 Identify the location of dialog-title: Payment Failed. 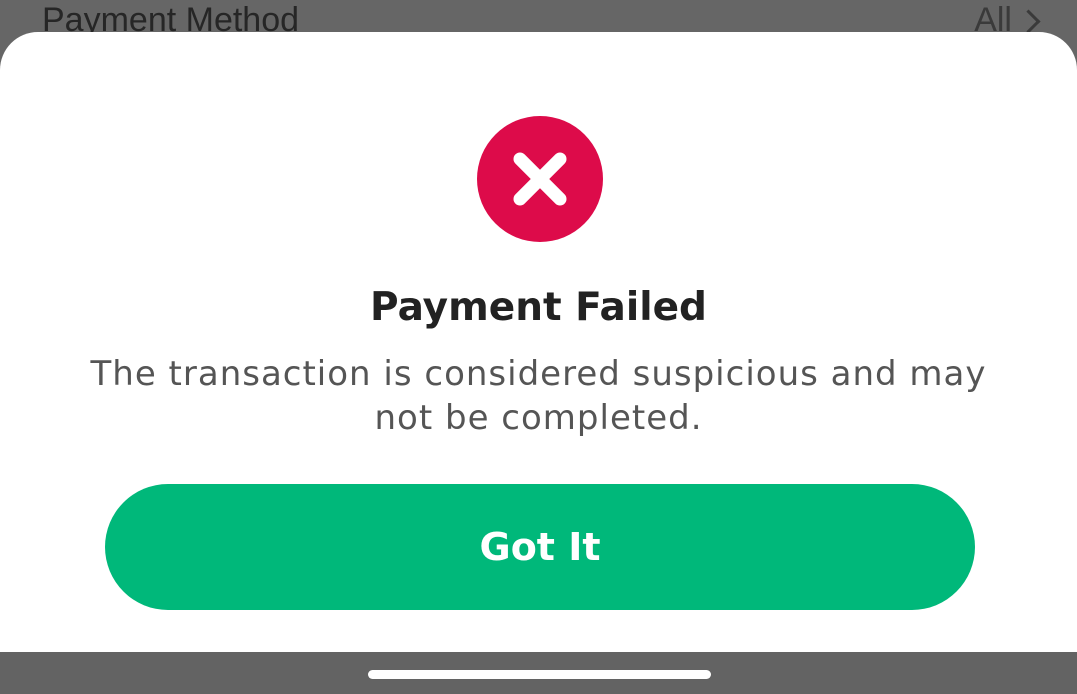
(538, 307).